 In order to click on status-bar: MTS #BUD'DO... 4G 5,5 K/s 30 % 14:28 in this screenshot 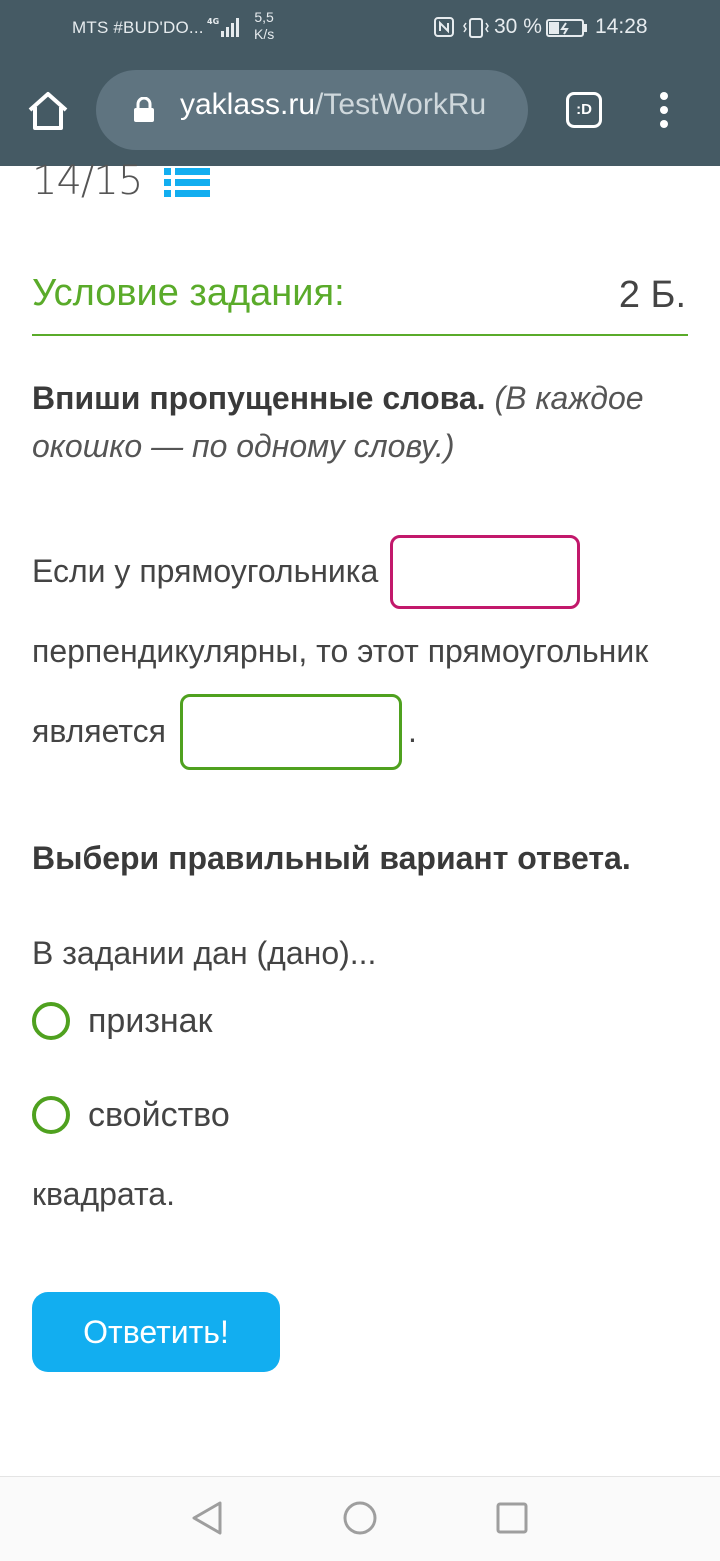, I will do `click(360, 28)`.